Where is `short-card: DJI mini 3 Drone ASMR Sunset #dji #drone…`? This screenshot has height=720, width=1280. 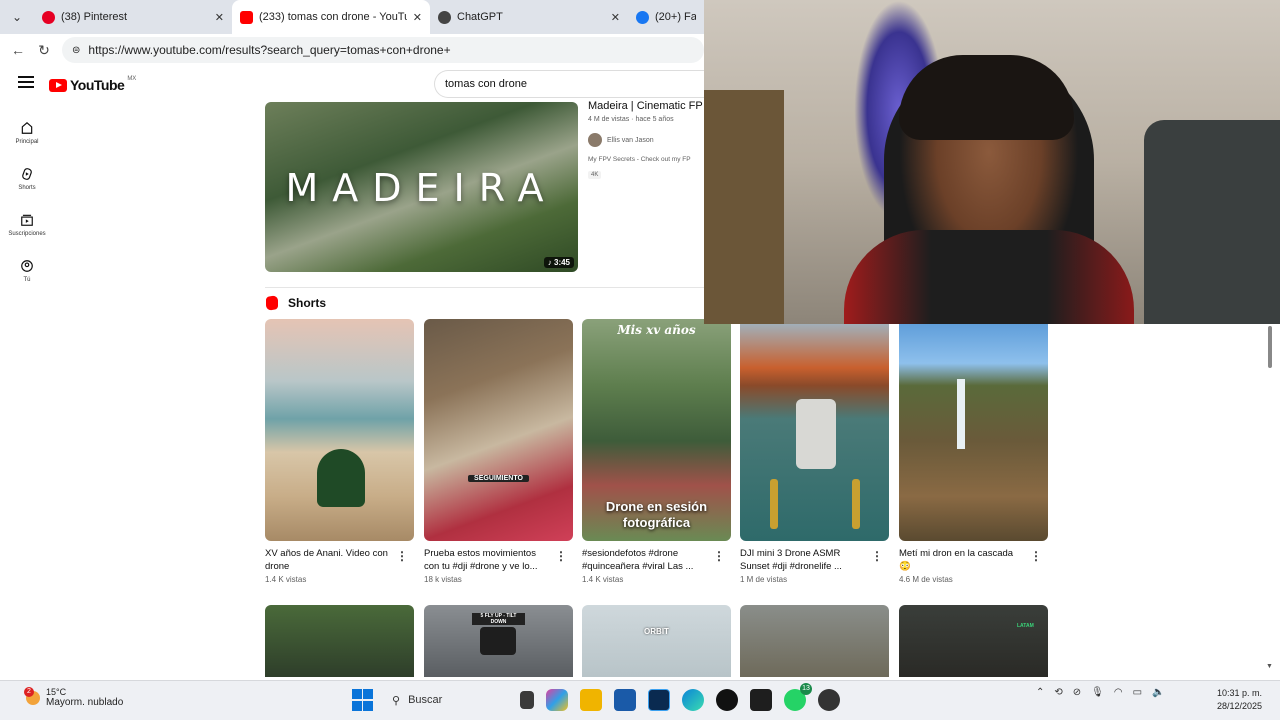
short-card: DJI mini 3 Drone ASMR Sunset #dji #drone… is located at coordinates (814, 451).